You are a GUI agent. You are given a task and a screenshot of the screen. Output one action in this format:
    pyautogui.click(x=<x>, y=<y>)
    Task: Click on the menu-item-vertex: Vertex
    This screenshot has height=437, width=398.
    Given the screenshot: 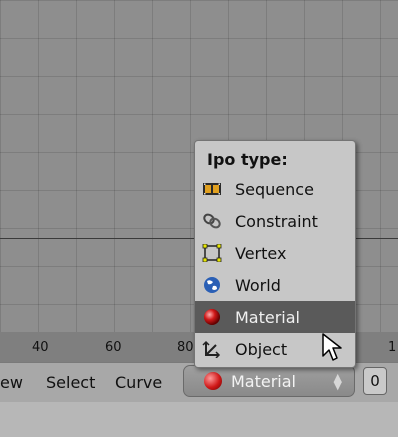 What is the action you would take?
    pyautogui.click(x=275, y=253)
    